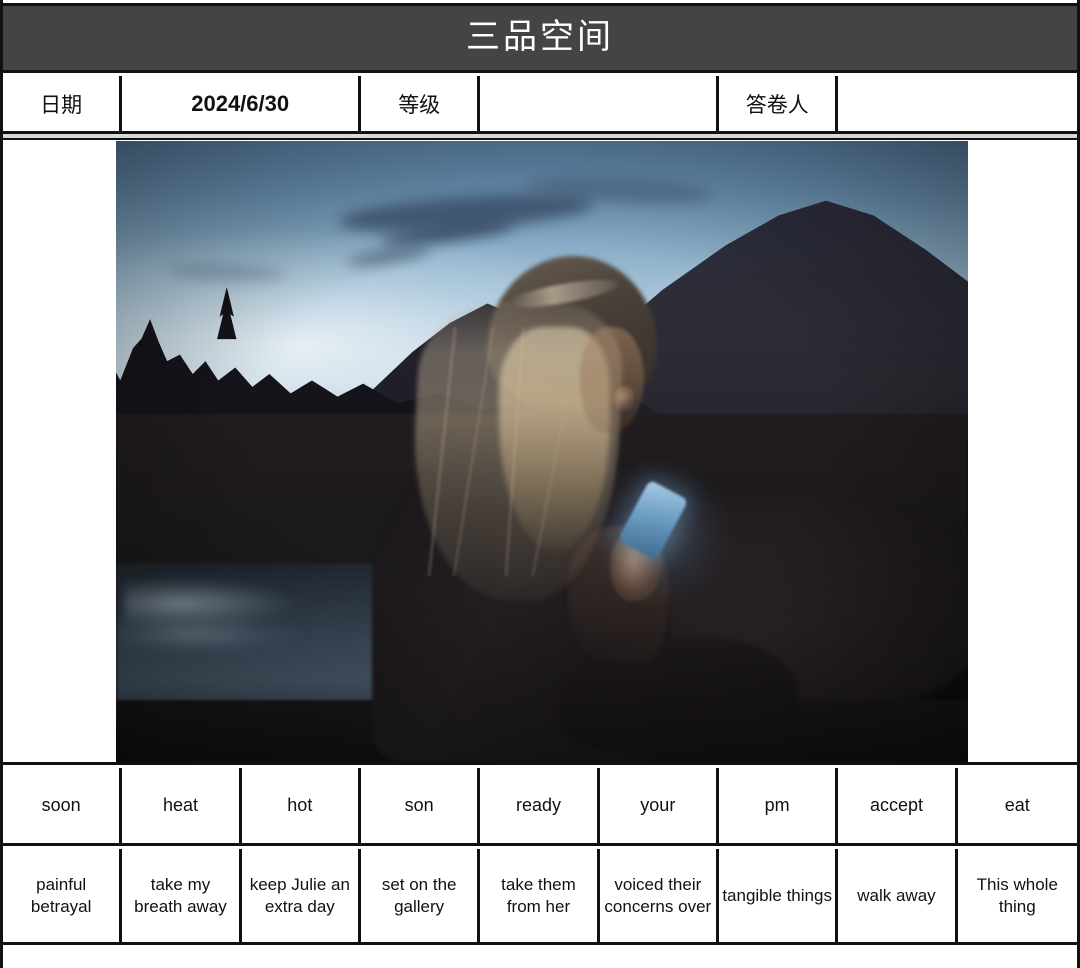  What do you see at coordinates (659, 895) in the screenshot?
I see `phrase-cell: voiced their concerns over` at bounding box center [659, 895].